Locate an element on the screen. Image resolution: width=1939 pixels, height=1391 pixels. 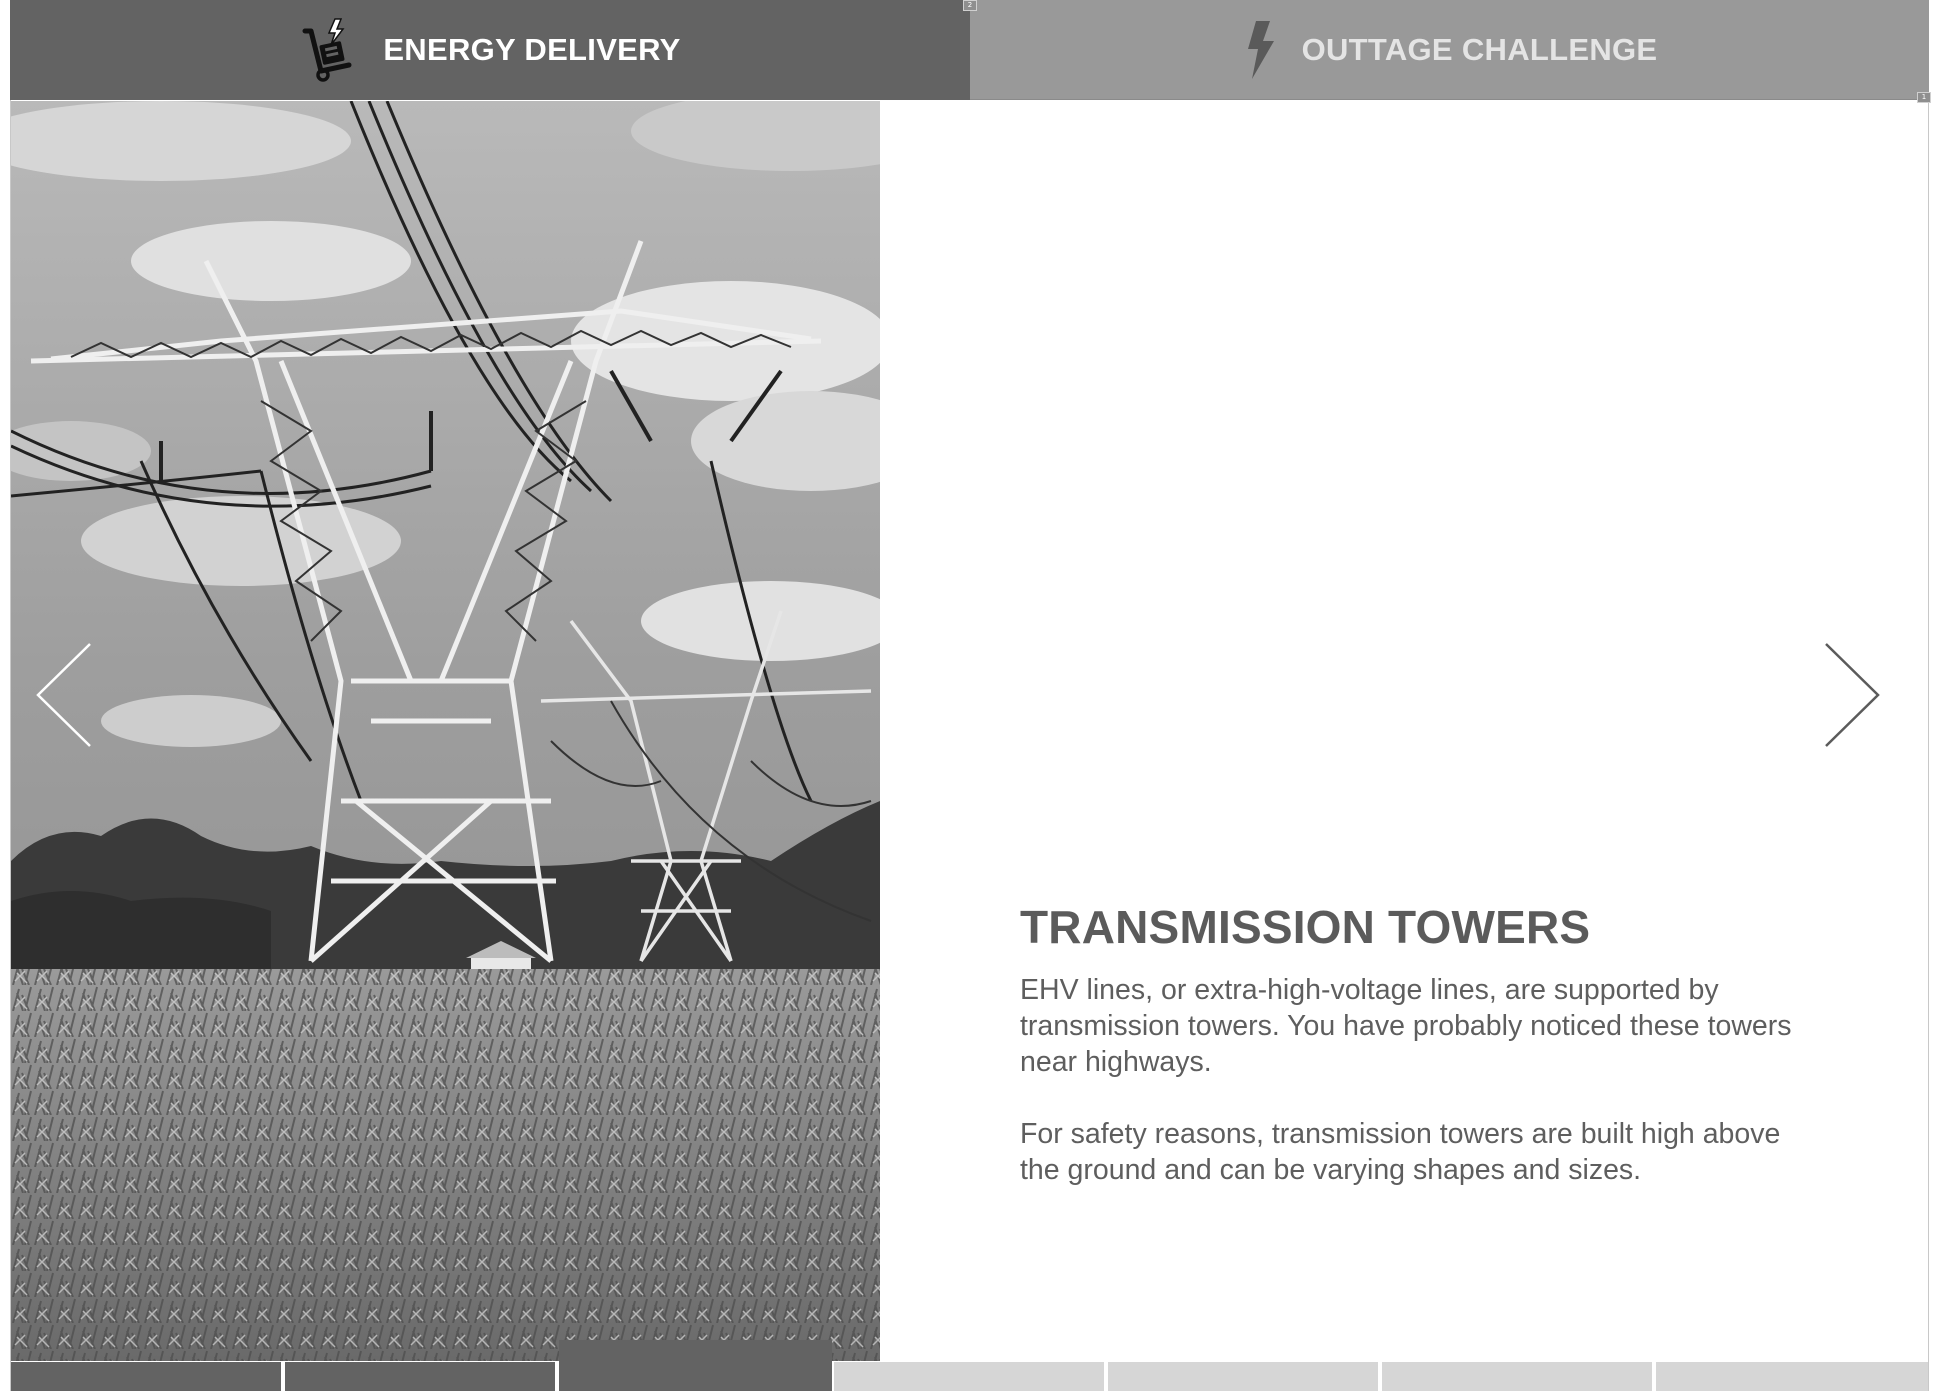
top-tab-bar: ENERGY DELIVERY OUTTAGE CHALLENGE is located at coordinates (969, 50).